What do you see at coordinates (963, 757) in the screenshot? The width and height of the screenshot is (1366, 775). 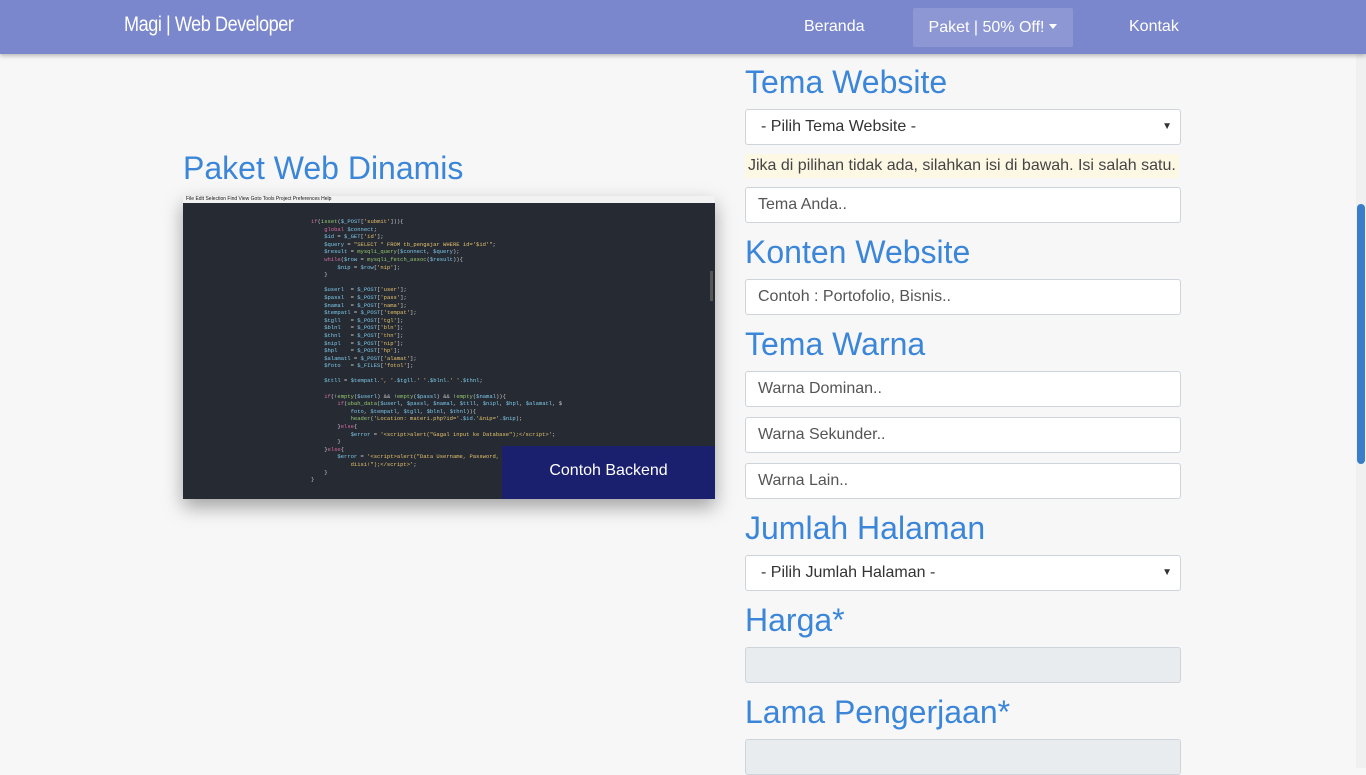 I see `input-lama-pengerjaan` at bounding box center [963, 757].